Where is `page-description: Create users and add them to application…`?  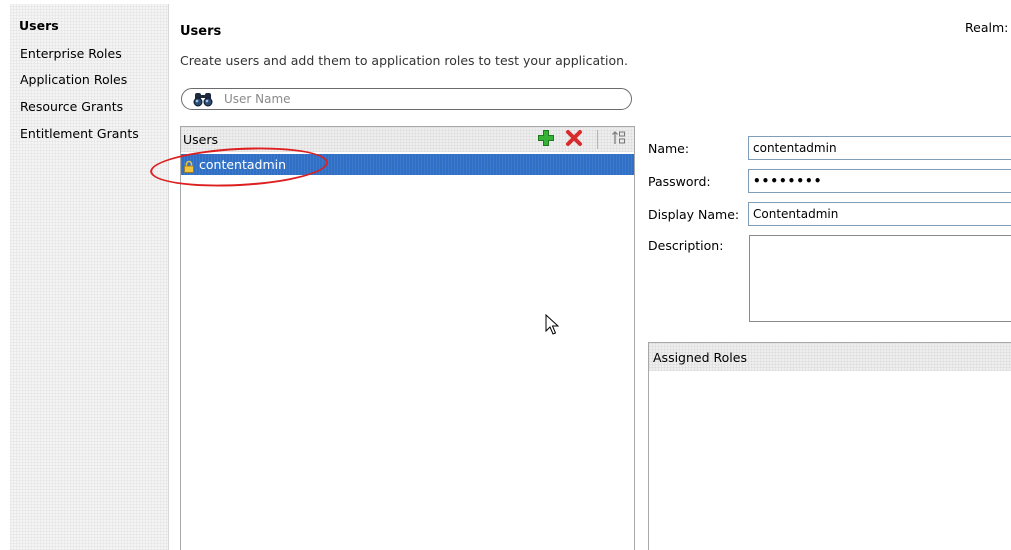
page-description: Create users and add them to application… is located at coordinates (404, 60).